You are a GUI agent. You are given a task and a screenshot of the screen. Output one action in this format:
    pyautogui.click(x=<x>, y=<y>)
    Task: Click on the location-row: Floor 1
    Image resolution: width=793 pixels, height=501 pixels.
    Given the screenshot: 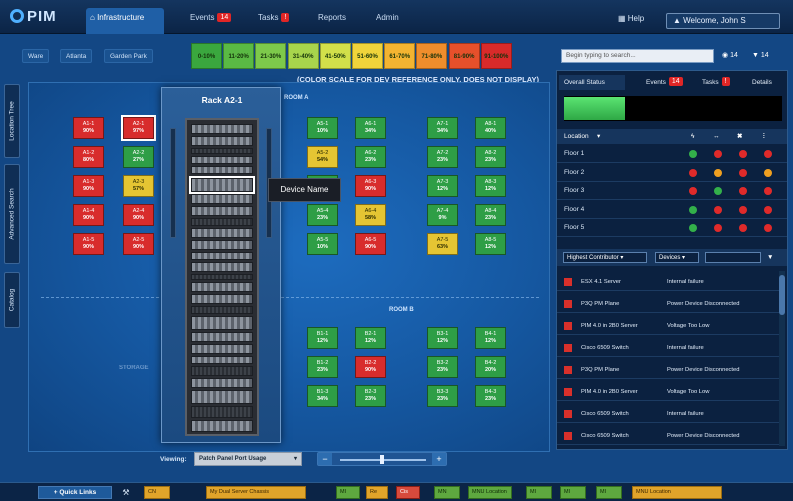 What is the action you would take?
    pyautogui.click(x=672, y=154)
    